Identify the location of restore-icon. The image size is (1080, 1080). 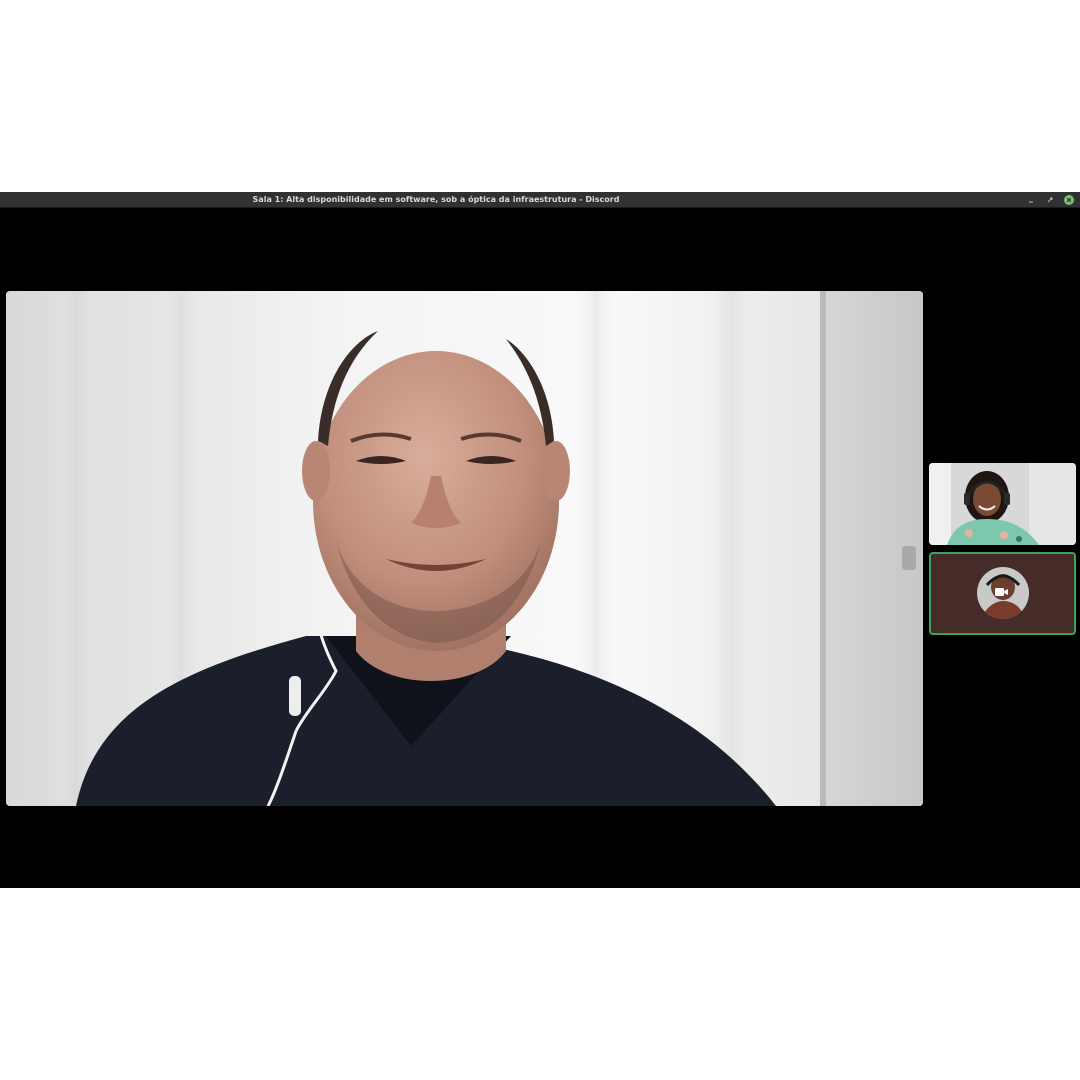
(1050, 199).